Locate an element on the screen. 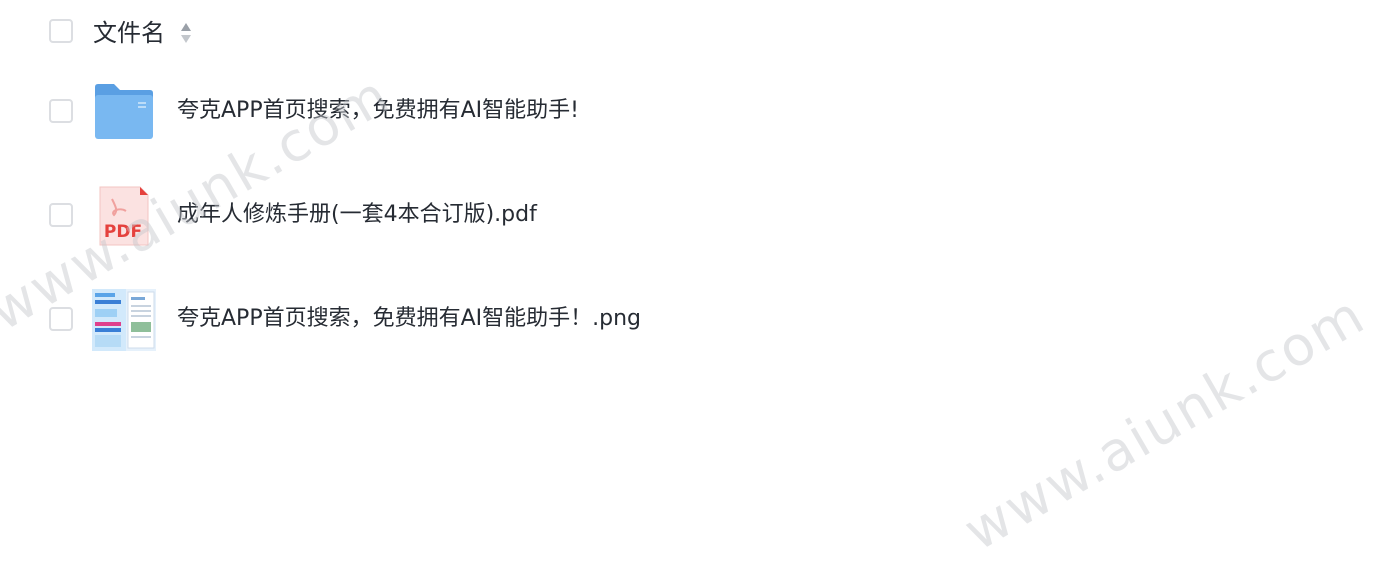 The width and height of the screenshot is (1384, 588). column-header-filename: 文件名 is located at coordinates (129, 33).